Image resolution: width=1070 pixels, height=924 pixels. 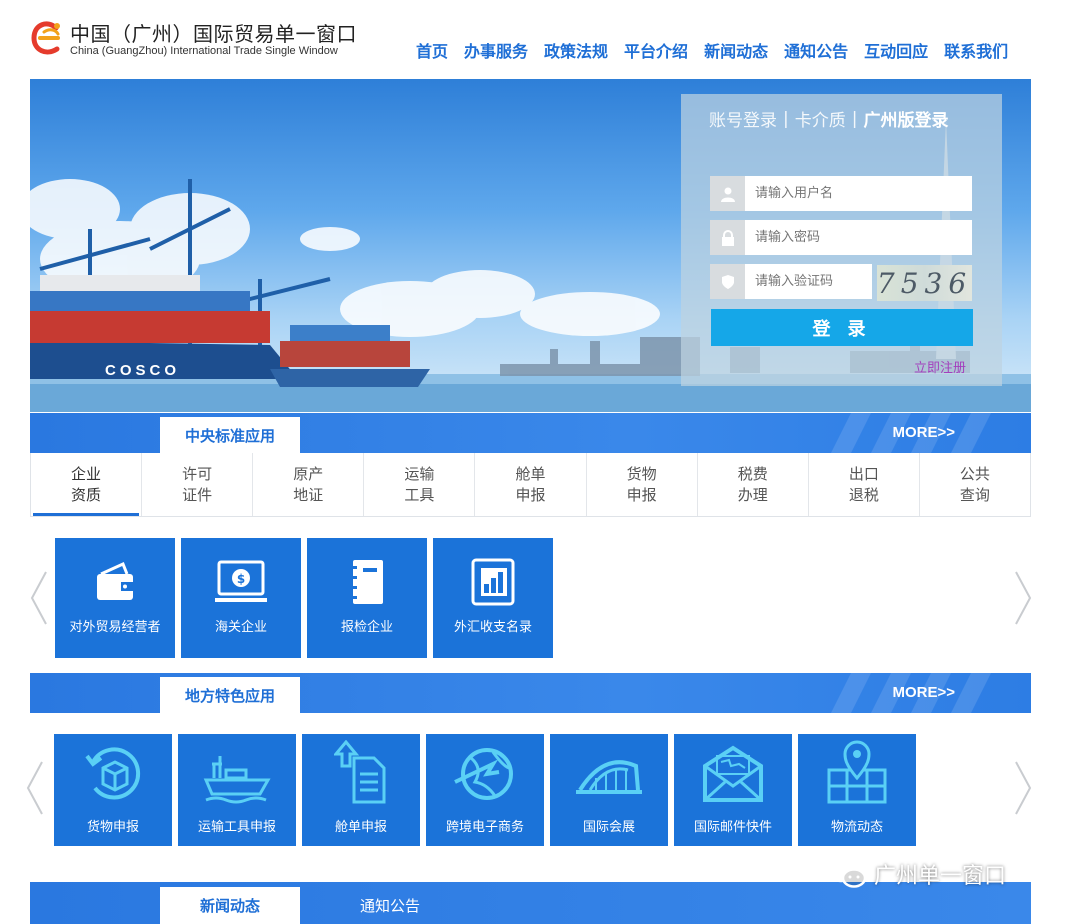 What do you see at coordinates (432, 50) in the screenshot?
I see `nav-home: 首页` at bounding box center [432, 50].